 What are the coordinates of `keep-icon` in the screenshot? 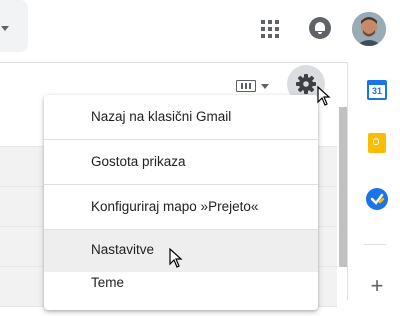 It's located at (377, 143).